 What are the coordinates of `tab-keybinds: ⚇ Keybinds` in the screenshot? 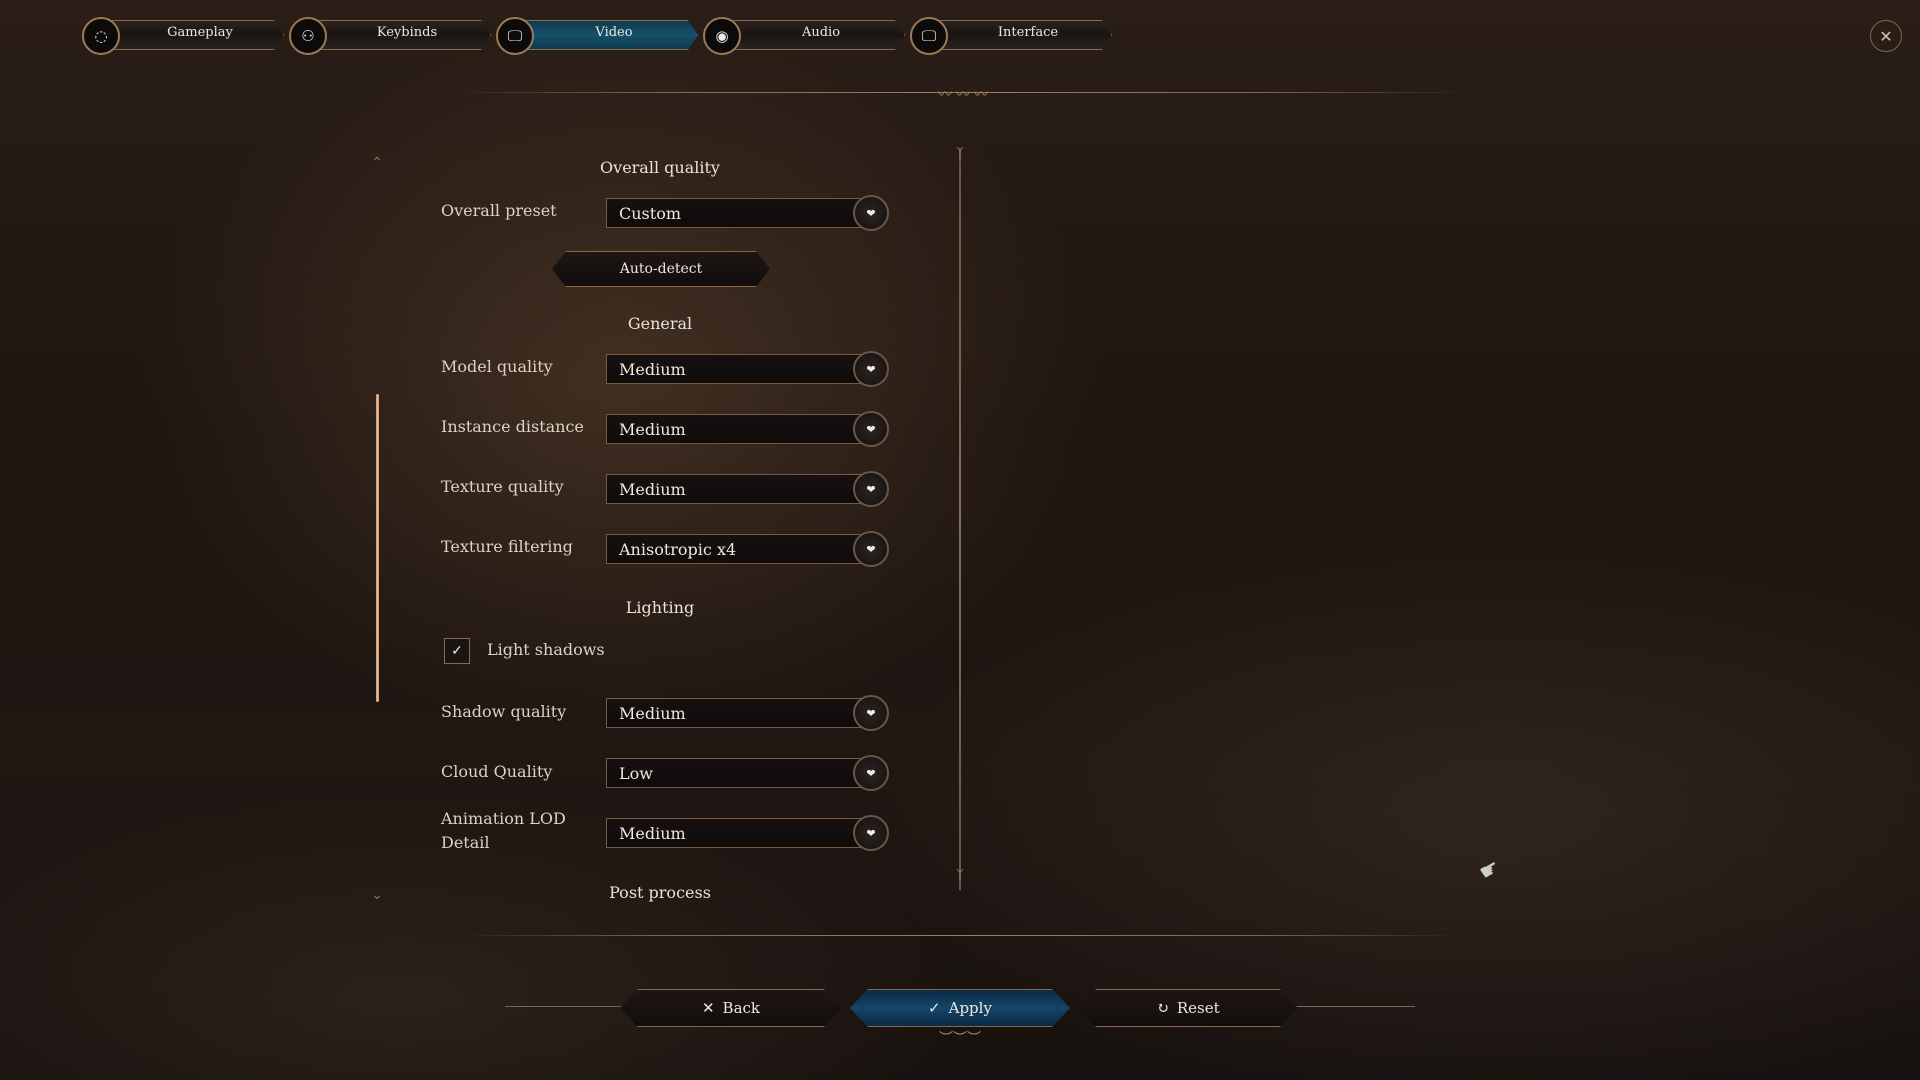 It's located at (389, 36).